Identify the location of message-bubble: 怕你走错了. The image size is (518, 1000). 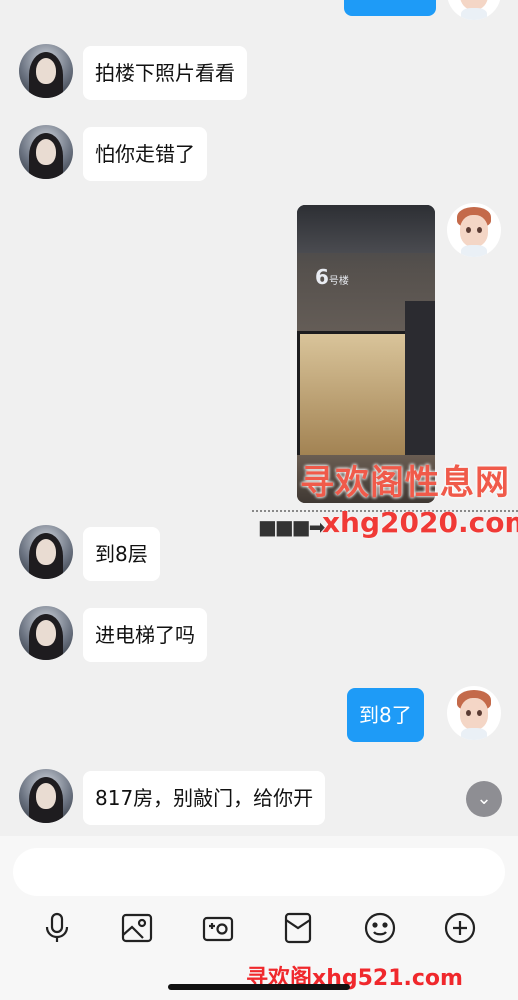
(145, 154).